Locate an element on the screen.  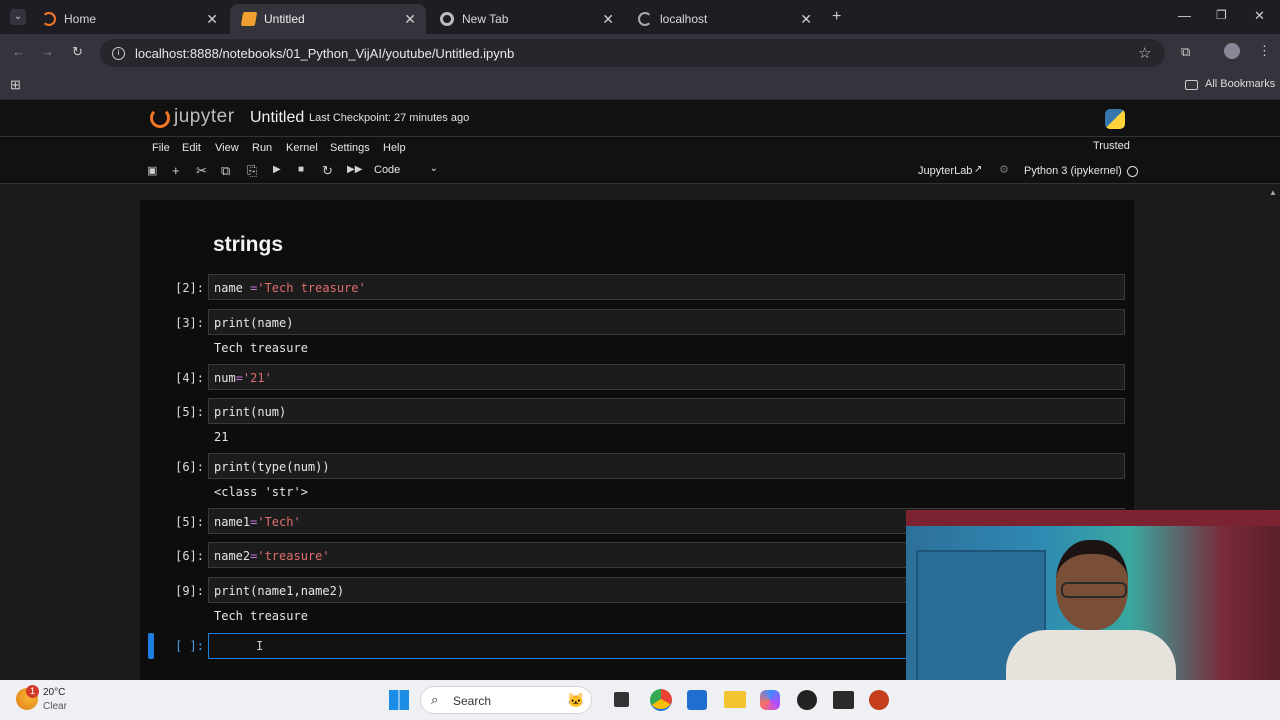
cell-type-select: Code ⌄ is located at coordinates (407, 171).